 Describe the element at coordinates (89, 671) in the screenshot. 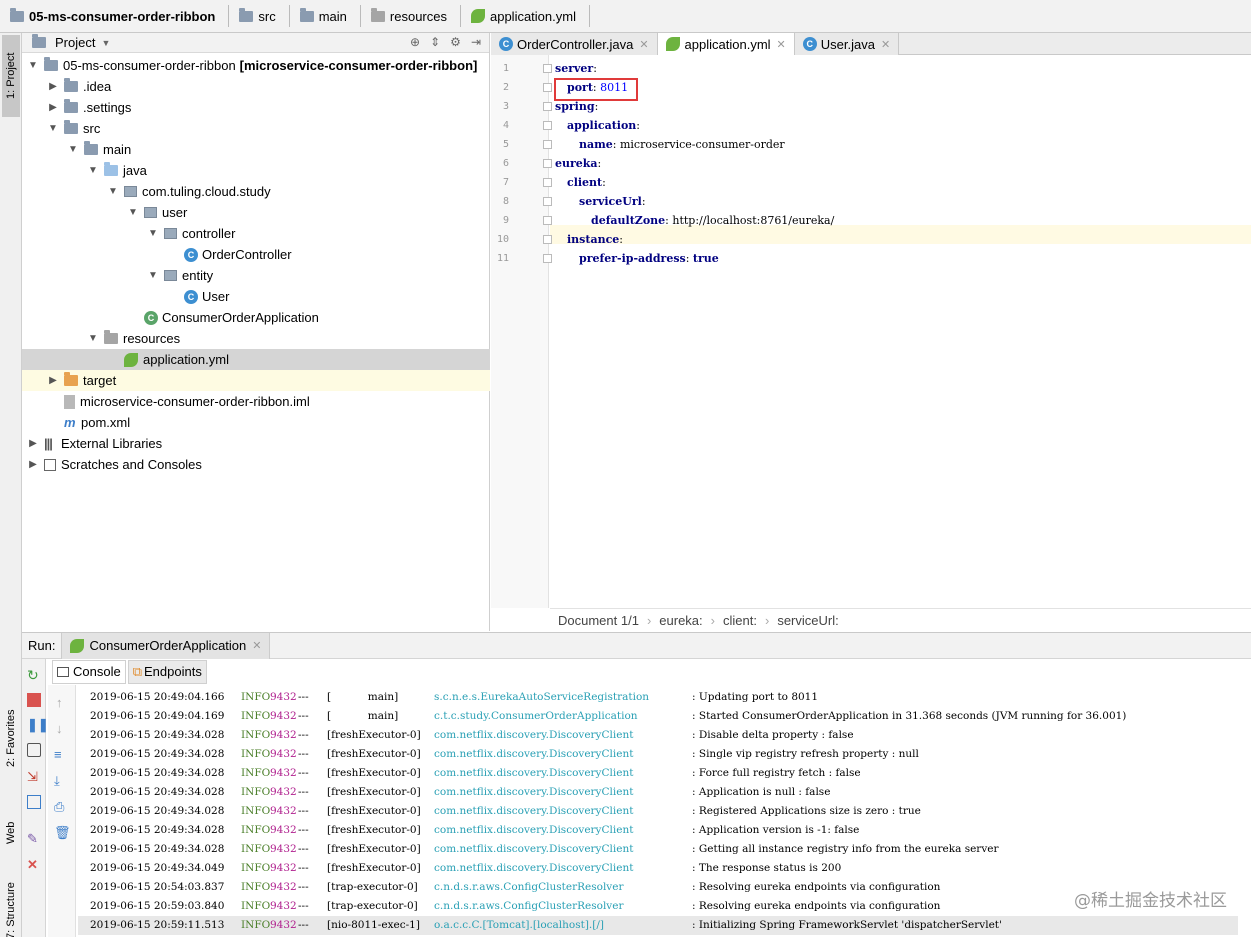

I see `tab-console: Console` at that location.